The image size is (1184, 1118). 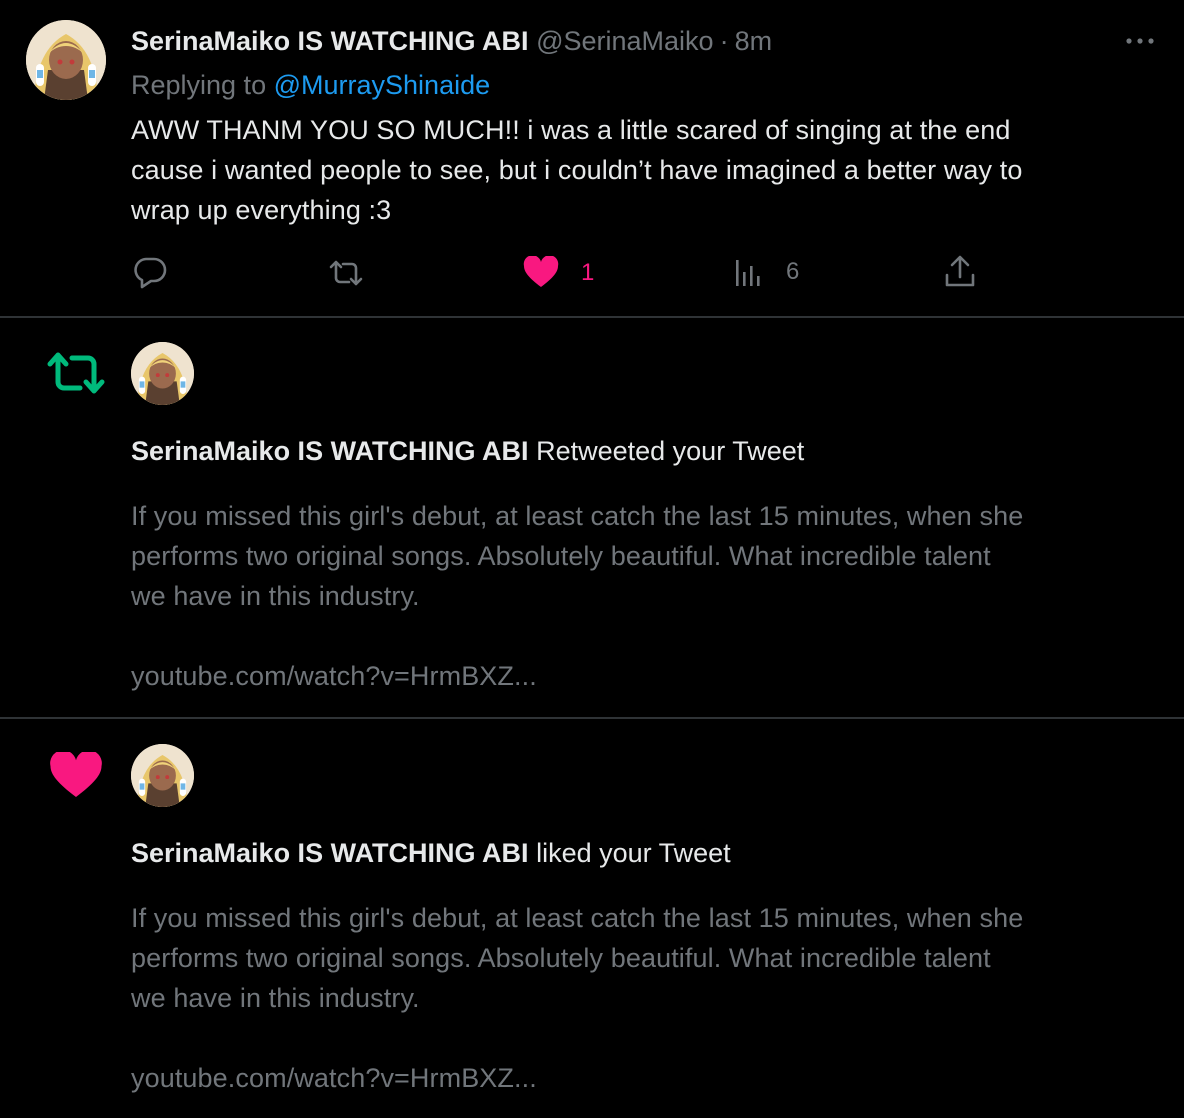 I want to click on retweet-button, so click(x=346, y=273).